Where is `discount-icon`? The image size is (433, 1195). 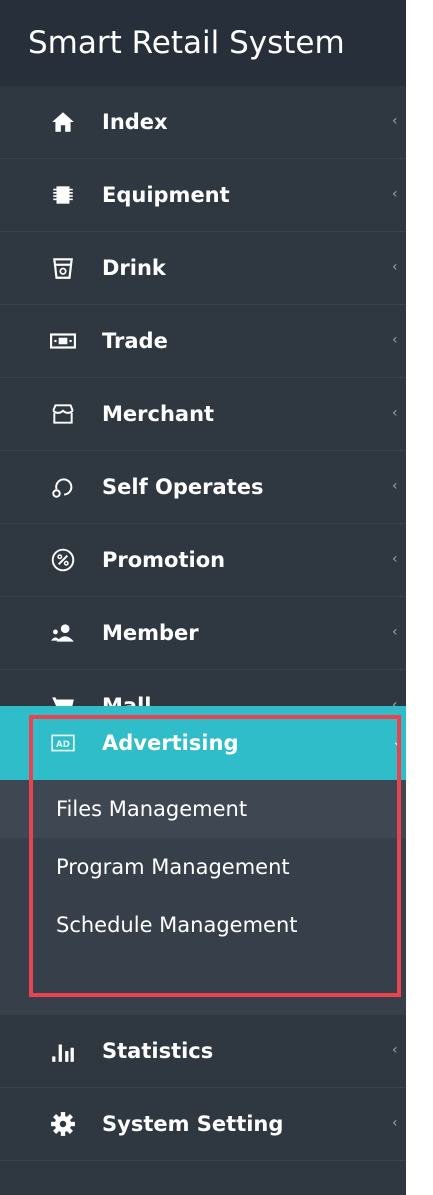 discount-icon is located at coordinates (63, 560).